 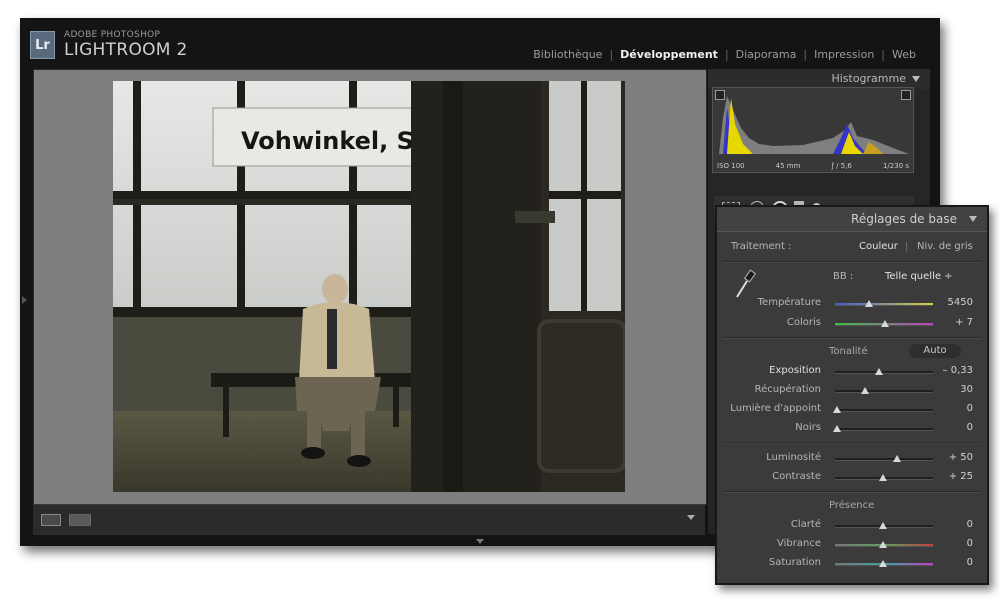 What do you see at coordinates (883, 428) in the screenshot?
I see `blacks-slider` at bounding box center [883, 428].